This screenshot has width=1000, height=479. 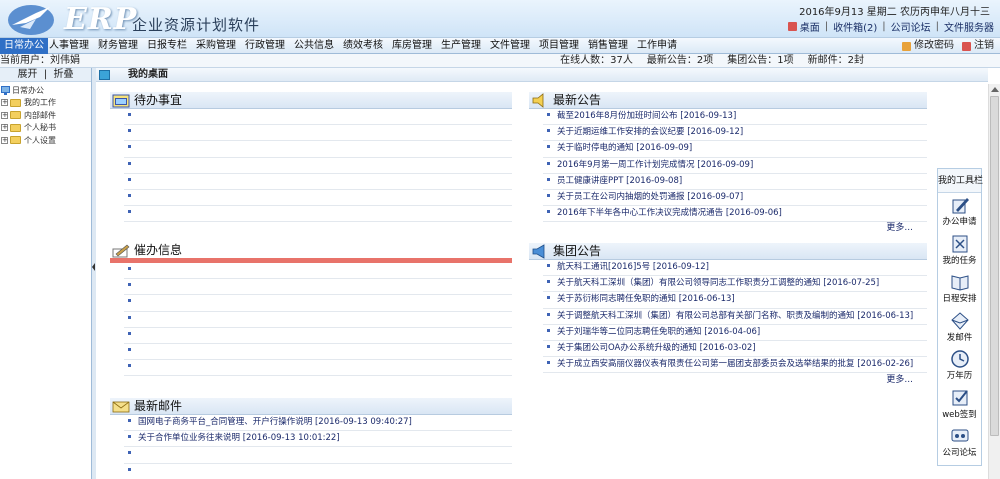 I want to click on notice-item-text: 关于员工在公司内抽烟的处罚通报, so click(x=621, y=196).